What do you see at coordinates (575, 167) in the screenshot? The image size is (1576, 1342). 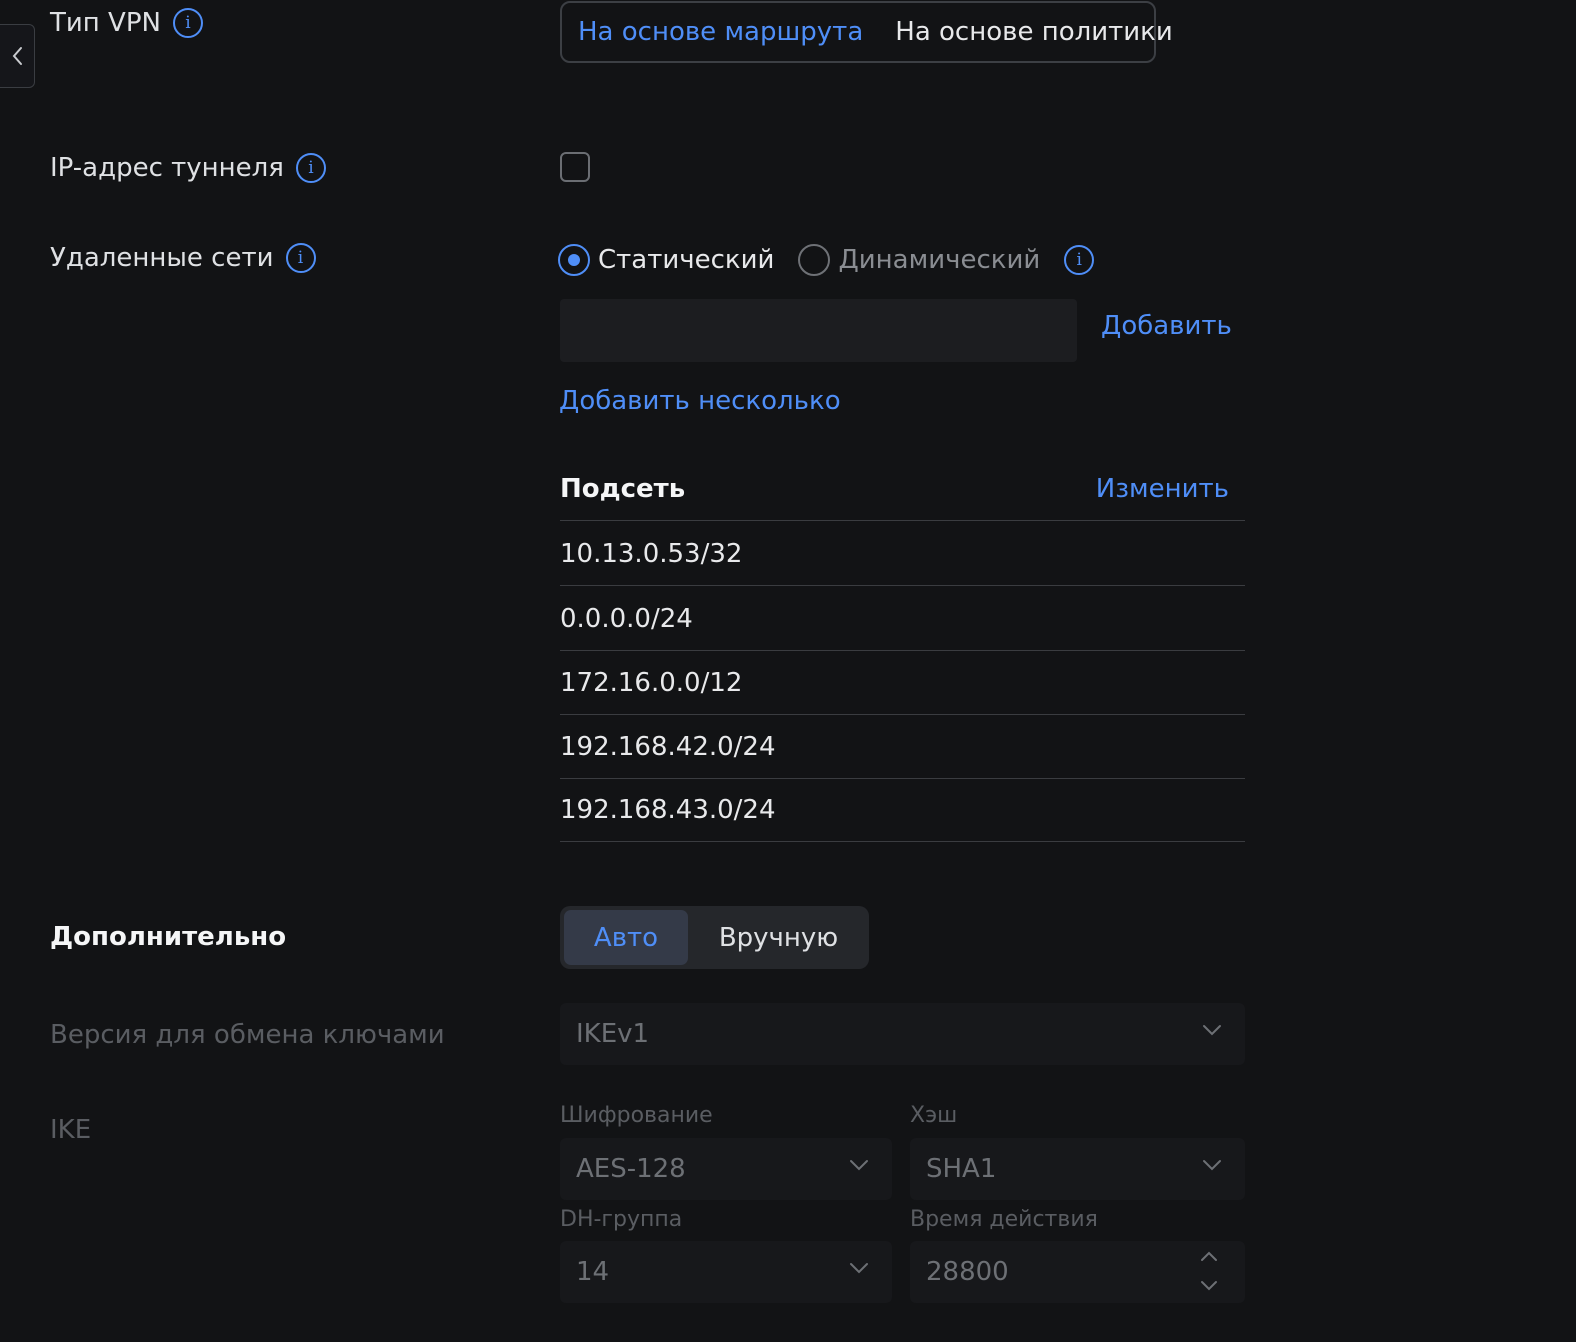 I see `tunnel-ip-checkbox` at bounding box center [575, 167].